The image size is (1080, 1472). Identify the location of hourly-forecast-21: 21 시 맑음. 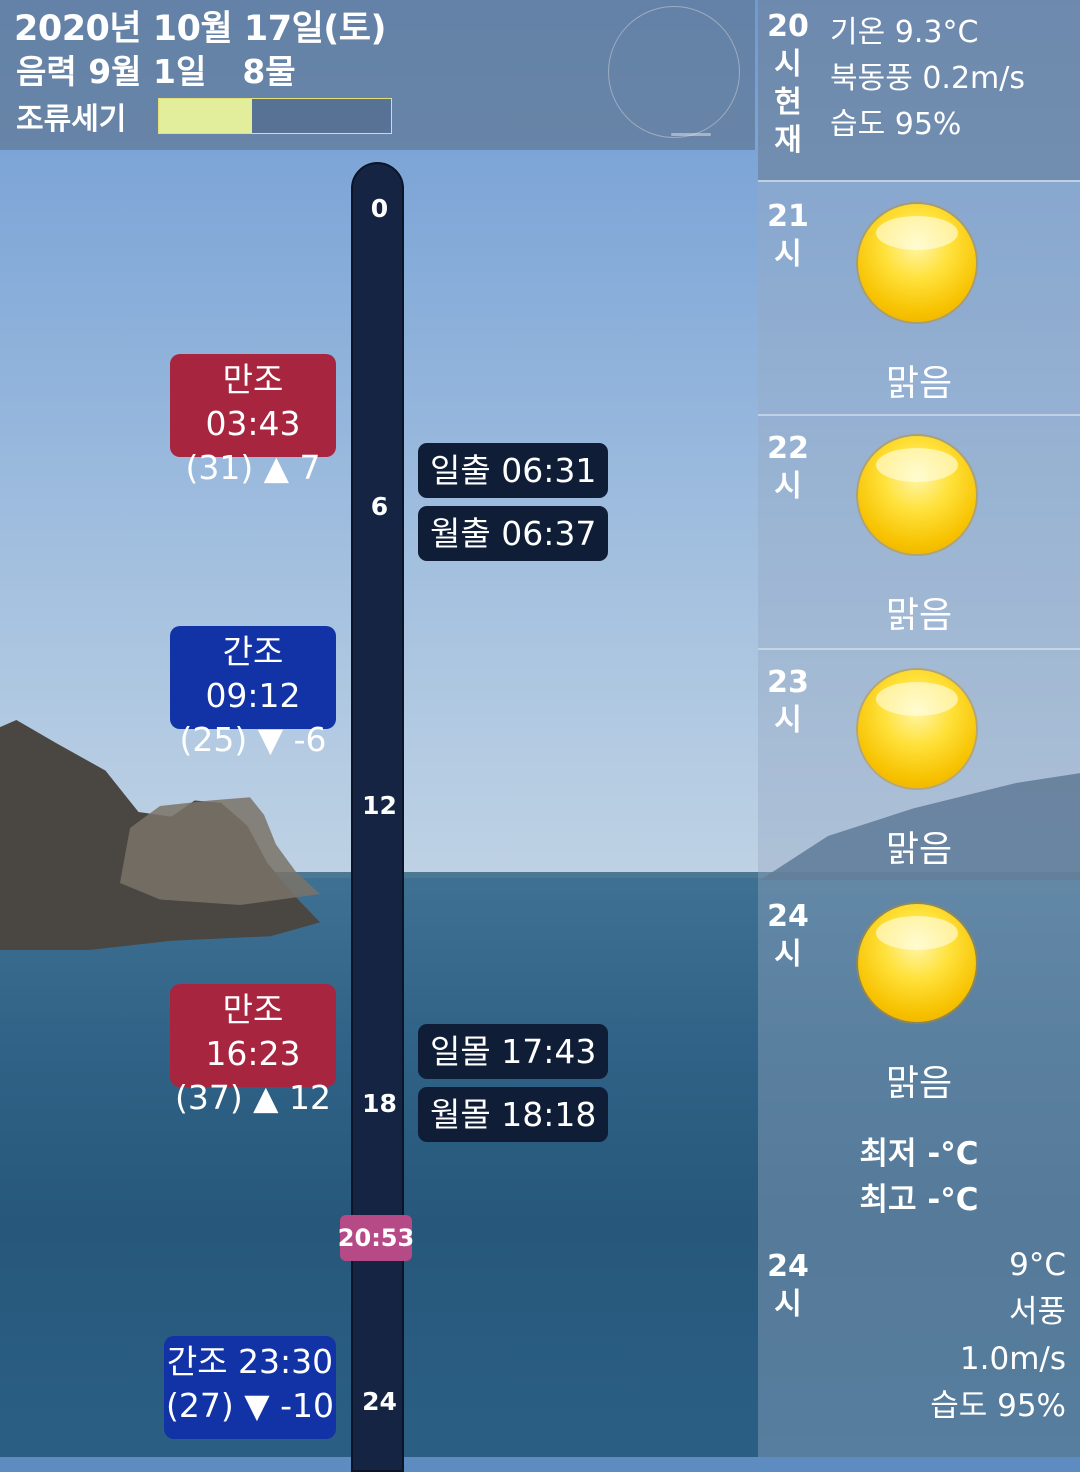
(919, 299).